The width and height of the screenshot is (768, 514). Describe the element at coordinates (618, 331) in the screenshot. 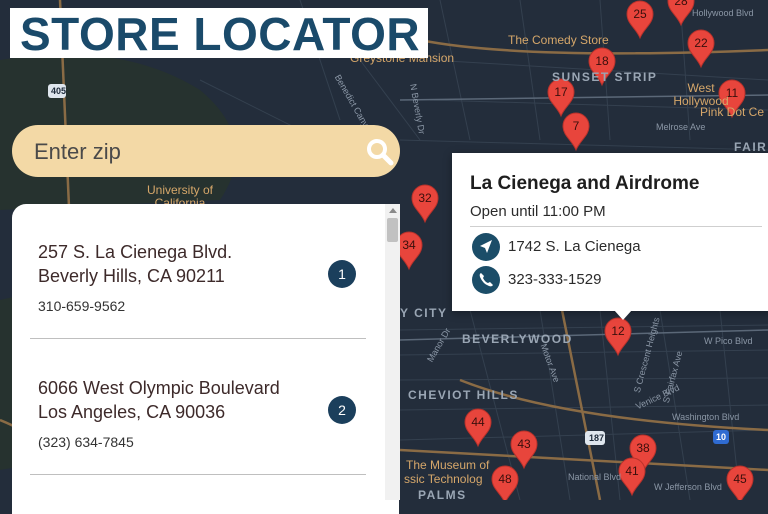

I see `map-marker-label: 12` at that location.